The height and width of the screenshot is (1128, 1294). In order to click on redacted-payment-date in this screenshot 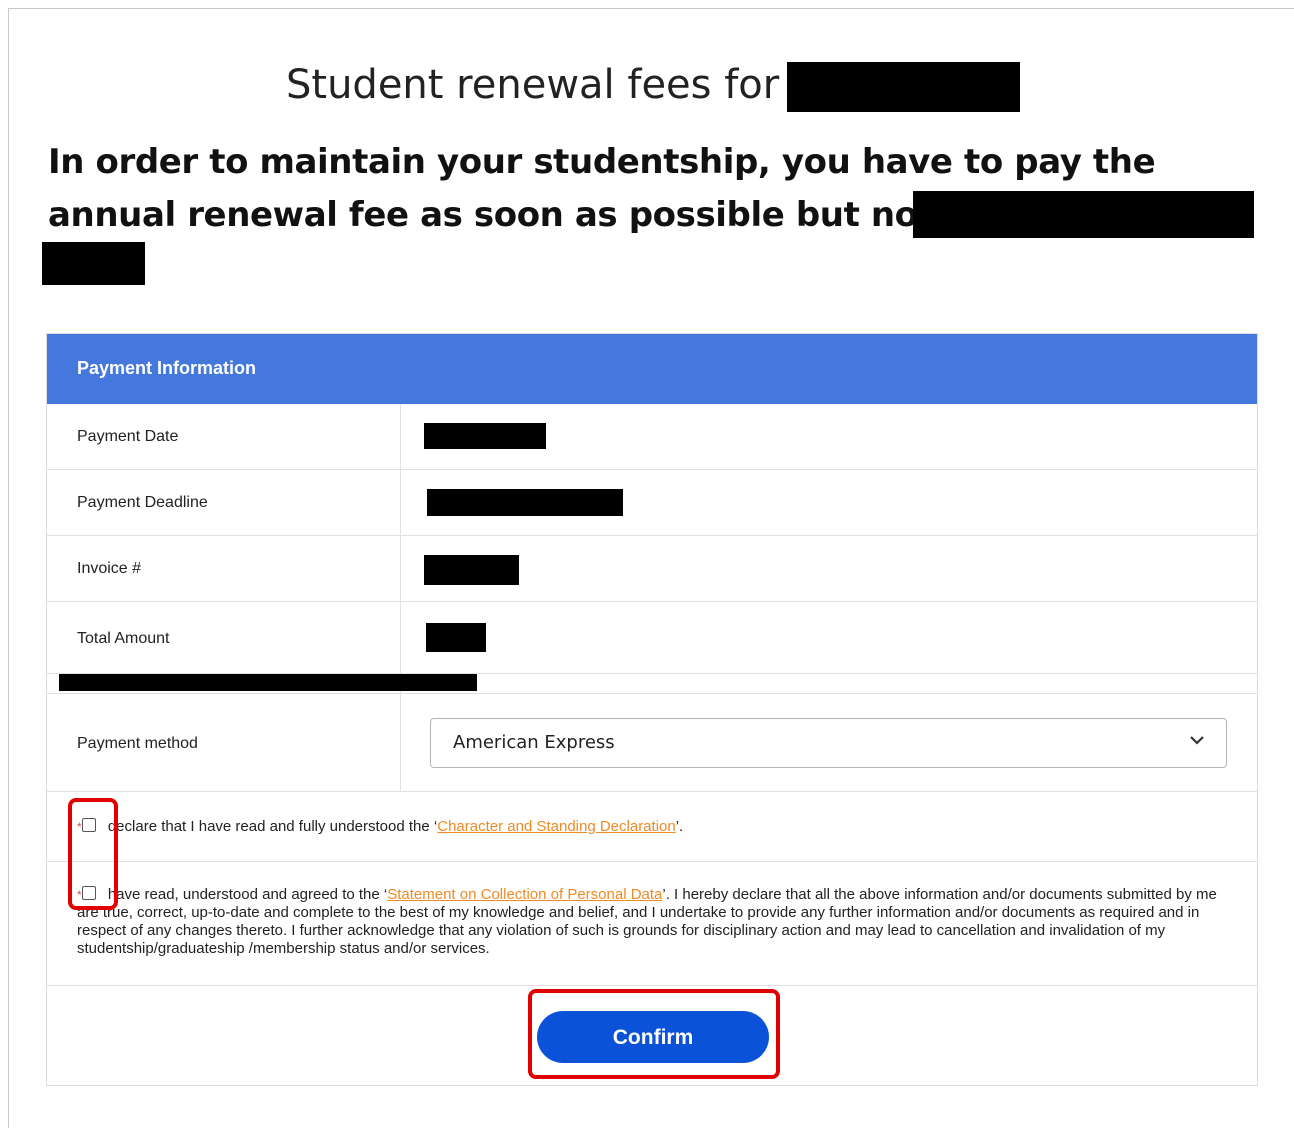, I will do `click(485, 436)`.